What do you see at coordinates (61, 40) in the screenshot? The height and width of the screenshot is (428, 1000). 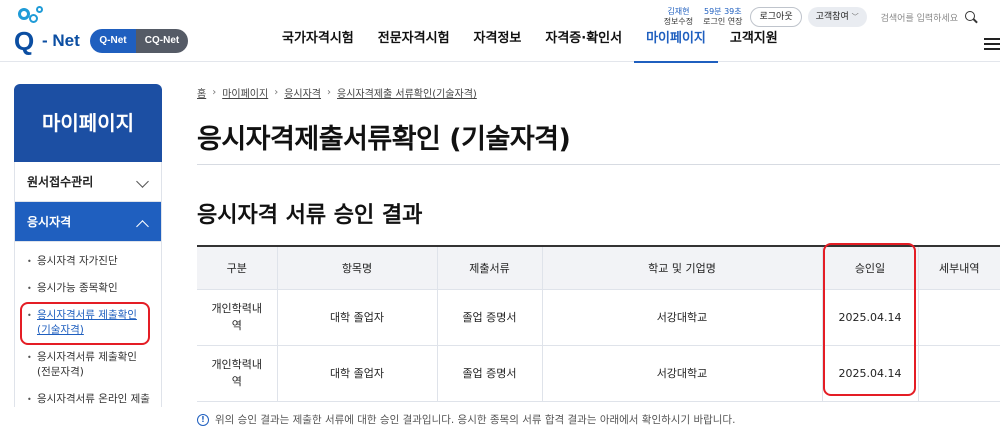 I see `logo-net: - Net` at bounding box center [61, 40].